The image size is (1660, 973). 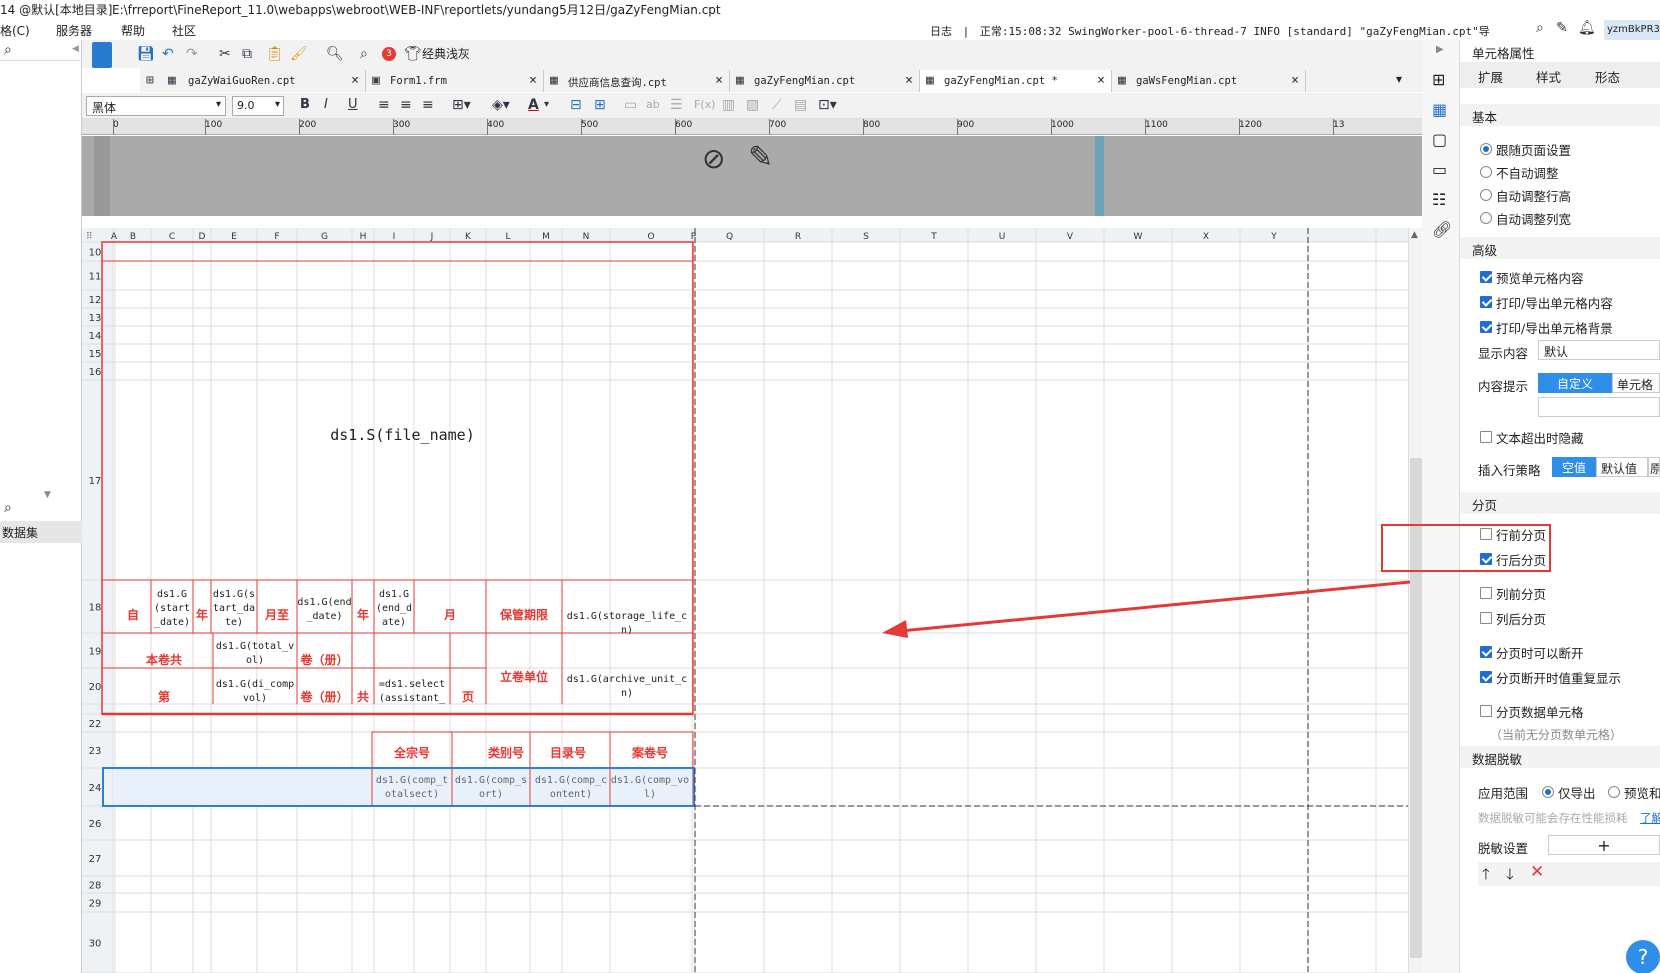 What do you see at coordinates (1439, 199) in the screenshot?
I see `condition-icon: ☷` at bounding box center [1439, 199].